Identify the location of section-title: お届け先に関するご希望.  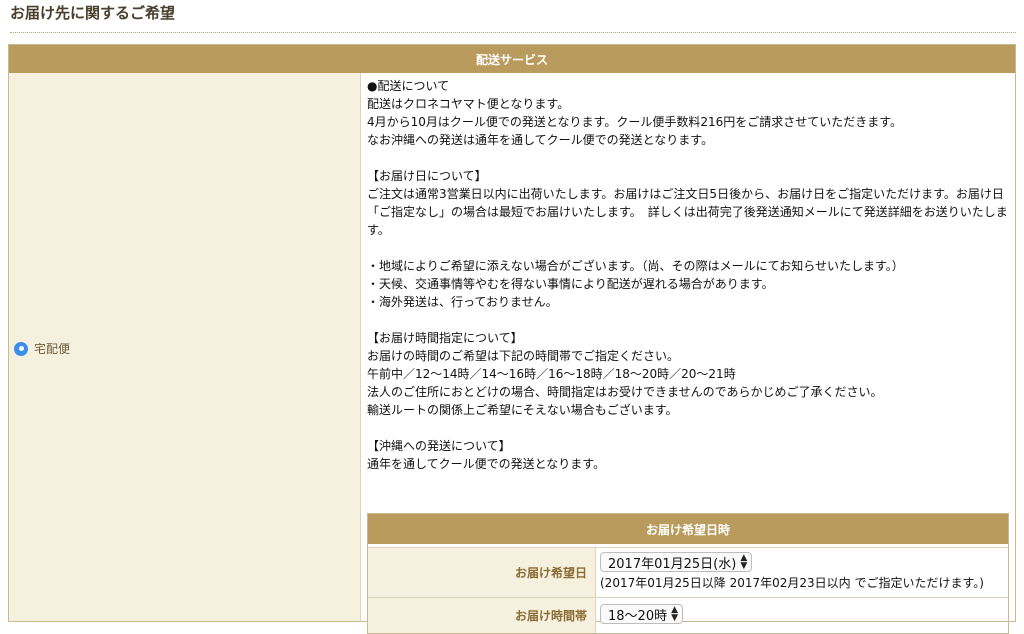
(93, 13).